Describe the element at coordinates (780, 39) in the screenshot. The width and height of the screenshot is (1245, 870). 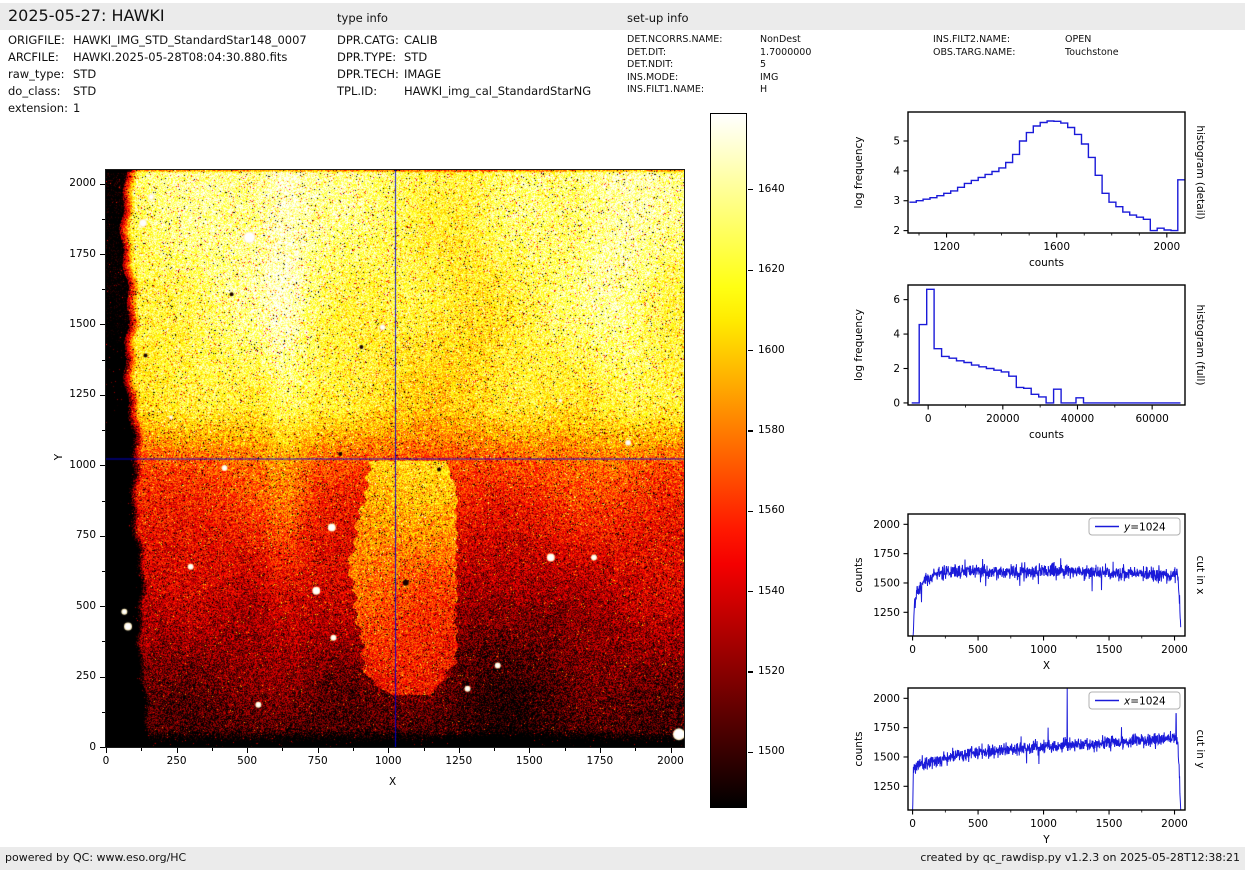
I see `setup-info-value: NonDest` at that location.